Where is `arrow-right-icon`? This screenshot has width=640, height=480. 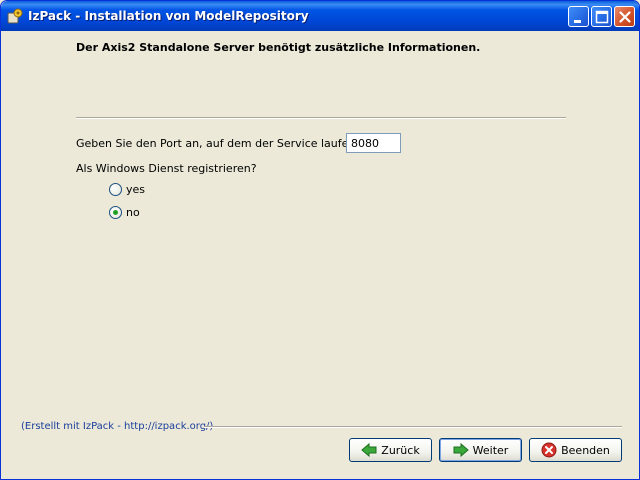
arrow-right-icon is located at coordinates (461, 450).